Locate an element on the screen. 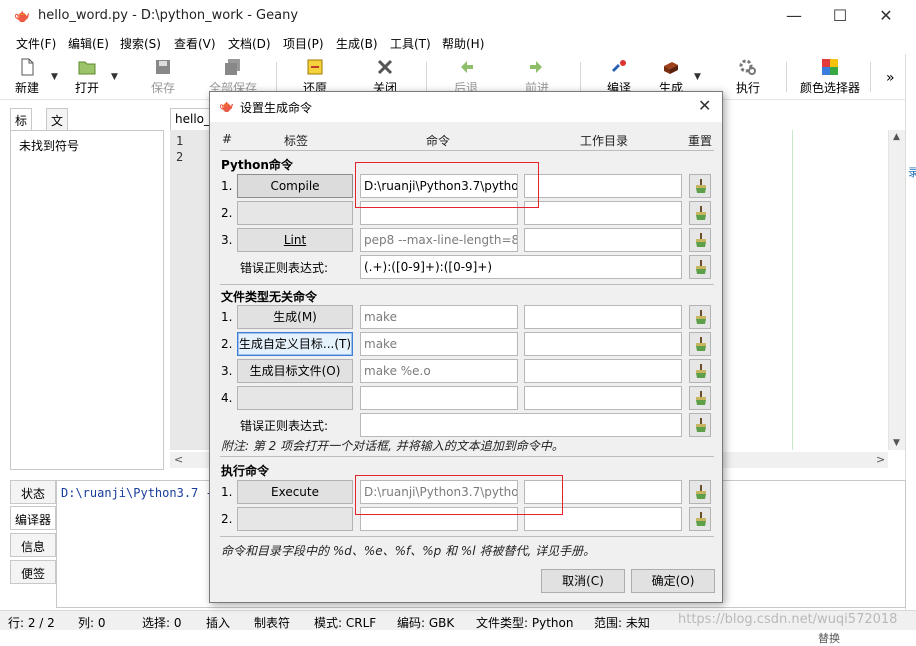 This screenshot has height=646, width=916. save-all-icon is located at coordinates (232, 67).